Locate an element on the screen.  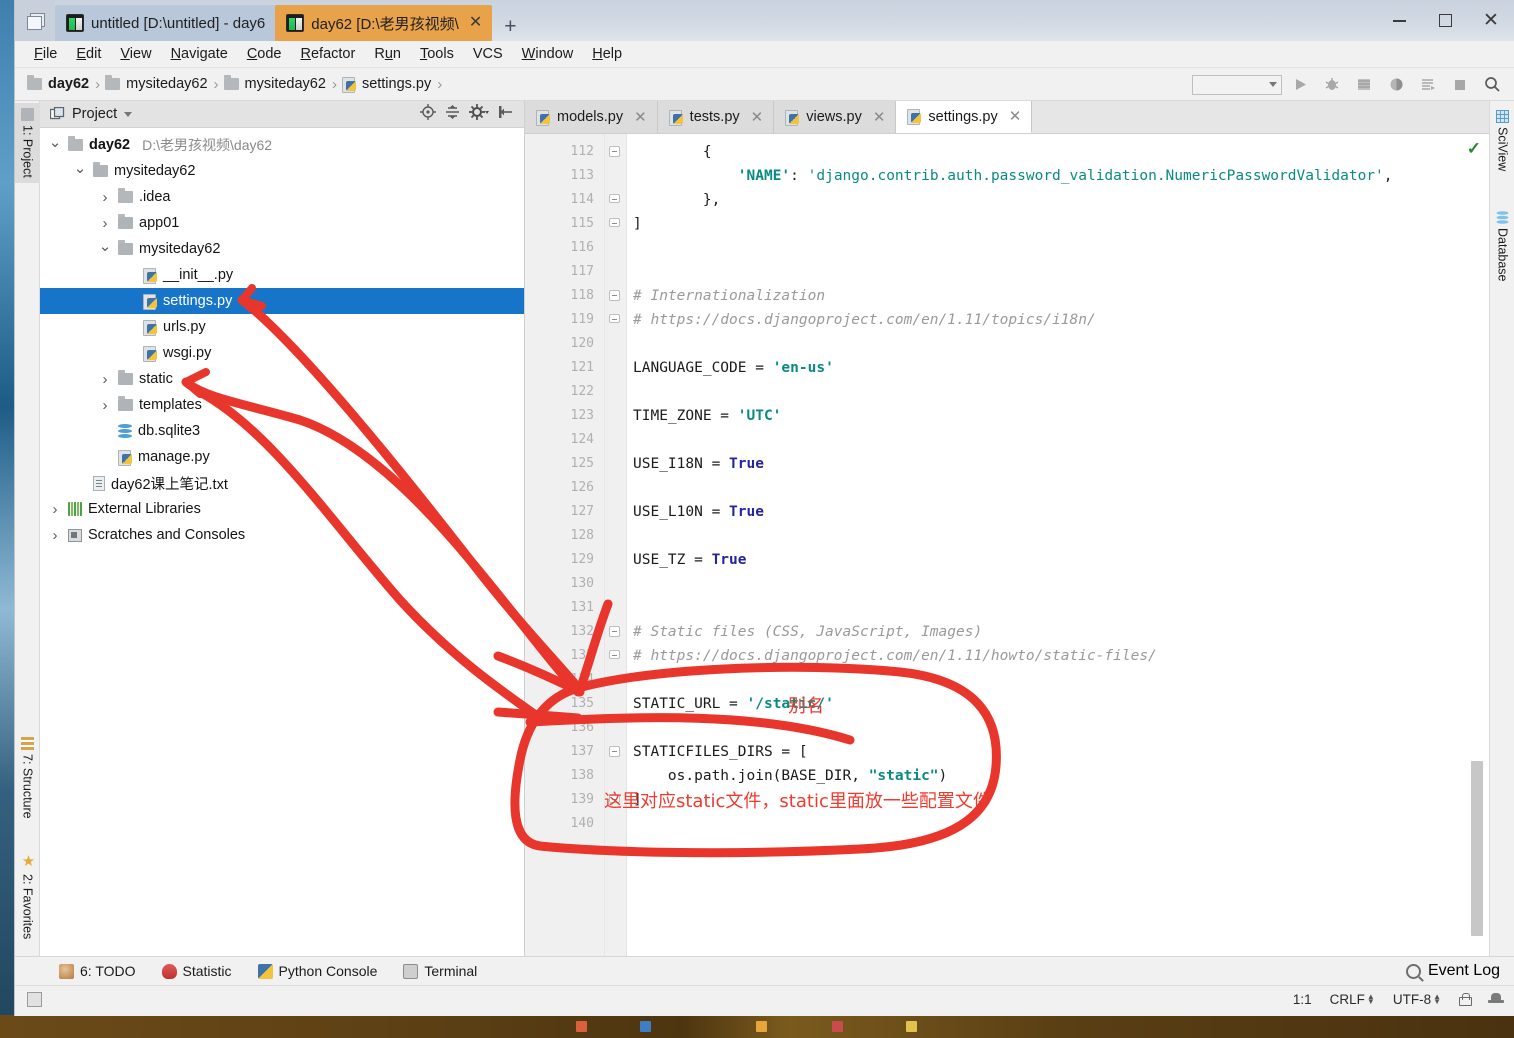
tree-item-db-sqlite3: db.sqlite3 is located at coordinates (282, 431).